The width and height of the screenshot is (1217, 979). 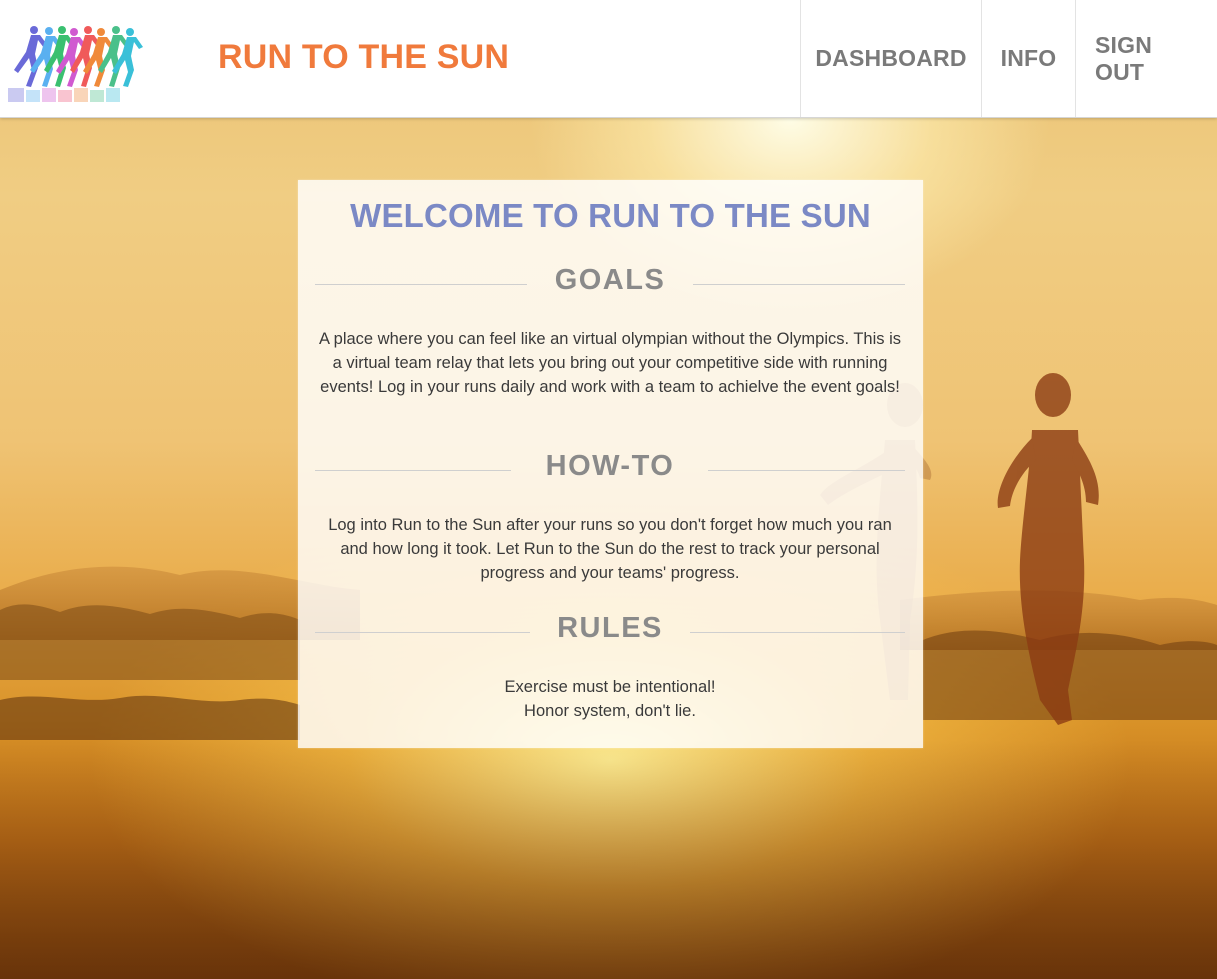 I want to click on colorful-runners-logo-icon, so click(x=74, y=63).